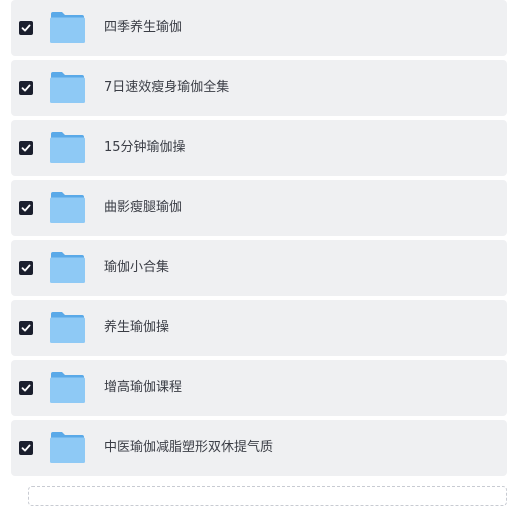  What do you see at coordinates (259, 28) in the screenshot?
I see `folder-row: 四季养生瑜伽` at bounding box center [259, 28].